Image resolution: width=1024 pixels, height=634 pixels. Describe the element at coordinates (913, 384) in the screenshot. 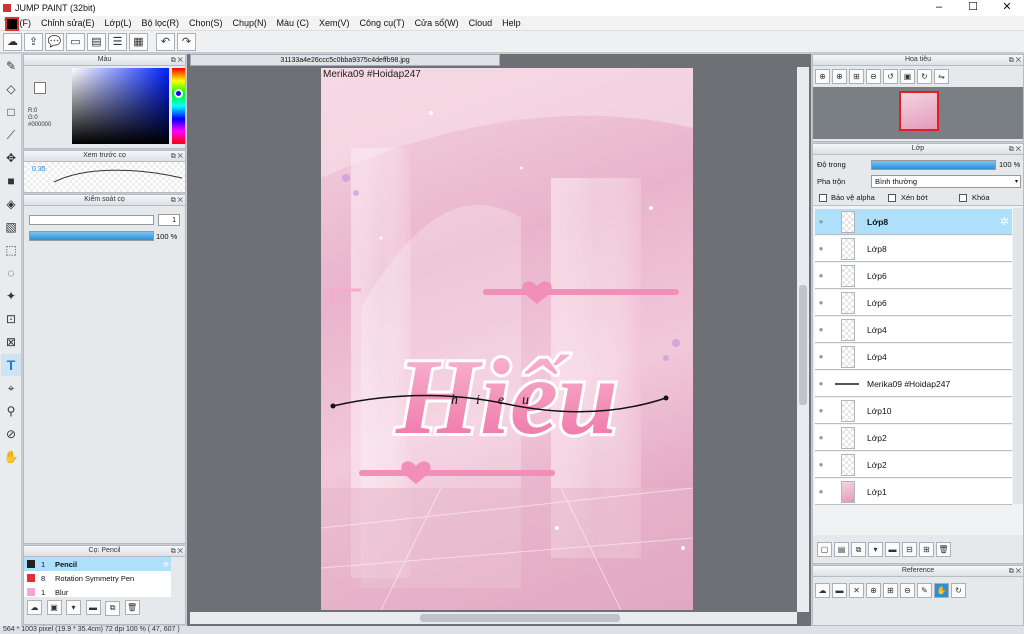

I see `layer-row: ● Merika09 #Hoidap247` at that location.